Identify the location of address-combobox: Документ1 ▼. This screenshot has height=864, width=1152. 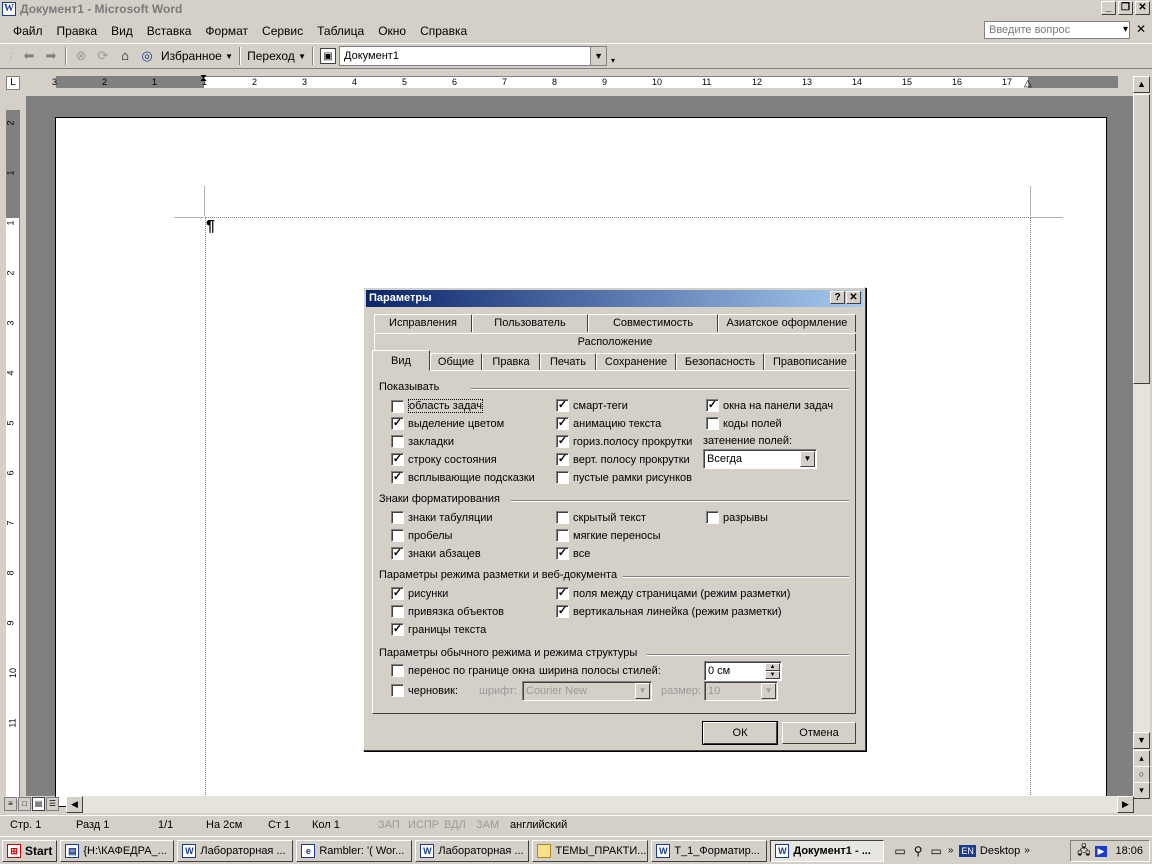
(473, 56).